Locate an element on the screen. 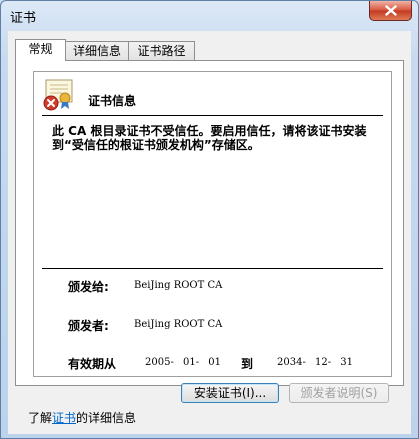 The height and width of the screenshot is (439, 419). issued-to-label: 颁发给: is located at coordinates (88, 287).